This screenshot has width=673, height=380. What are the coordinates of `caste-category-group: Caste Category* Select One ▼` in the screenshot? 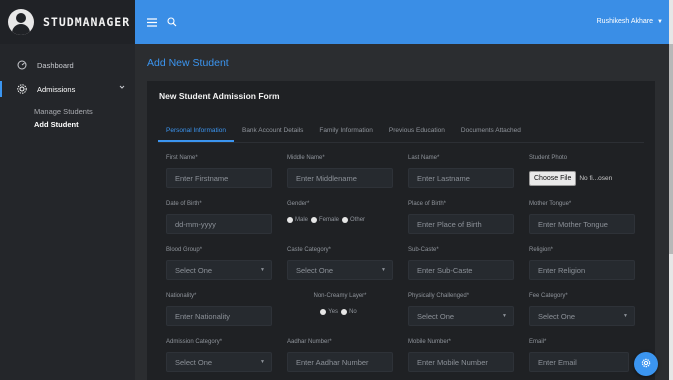 It's located at (340, 263).